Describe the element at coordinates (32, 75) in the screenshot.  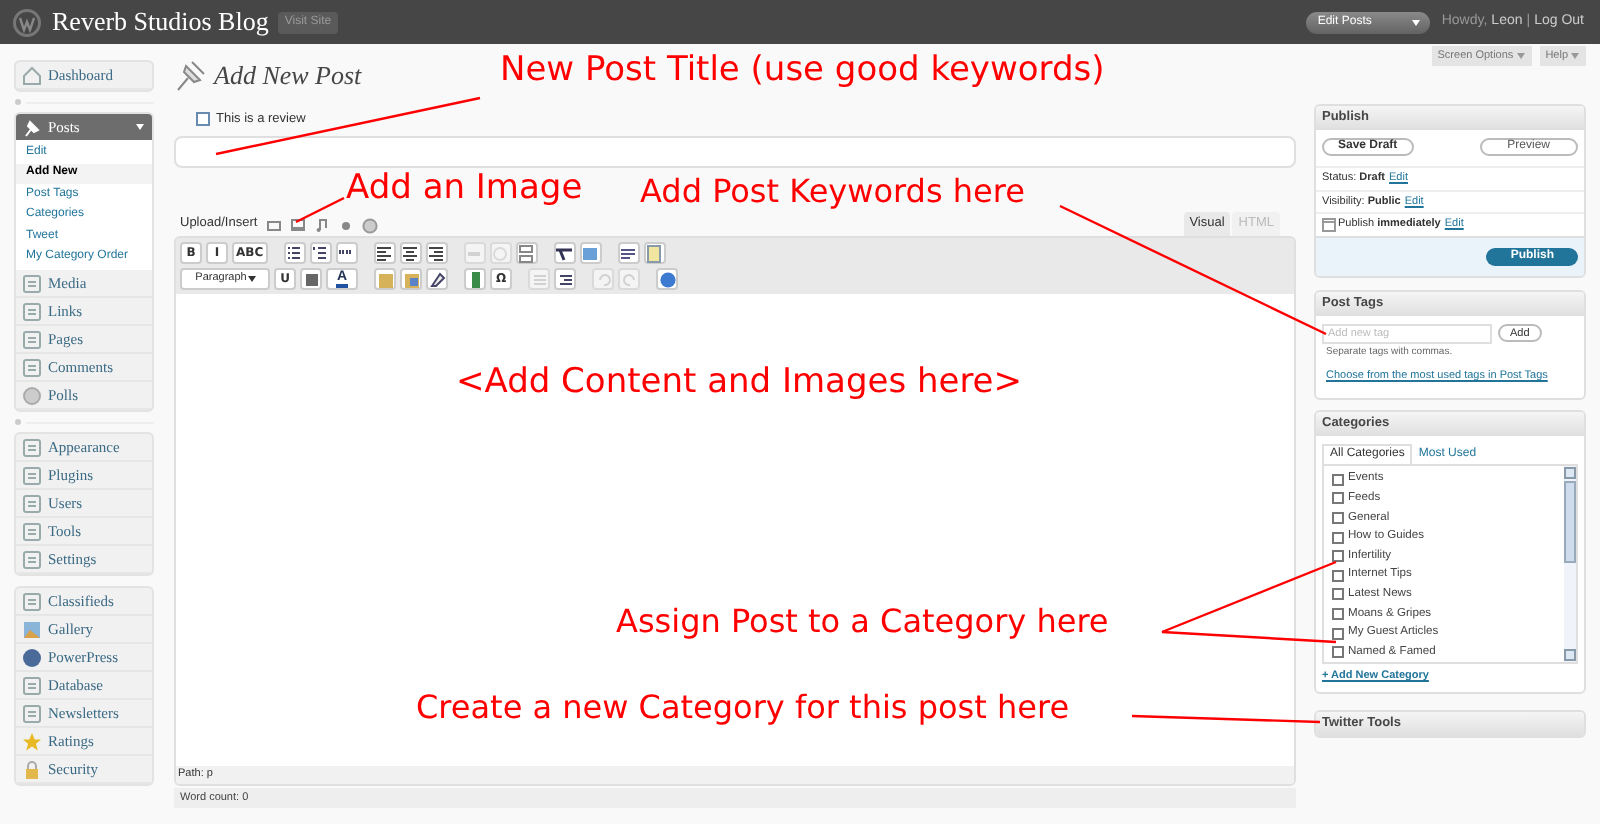
I see `house-icon` at that location.